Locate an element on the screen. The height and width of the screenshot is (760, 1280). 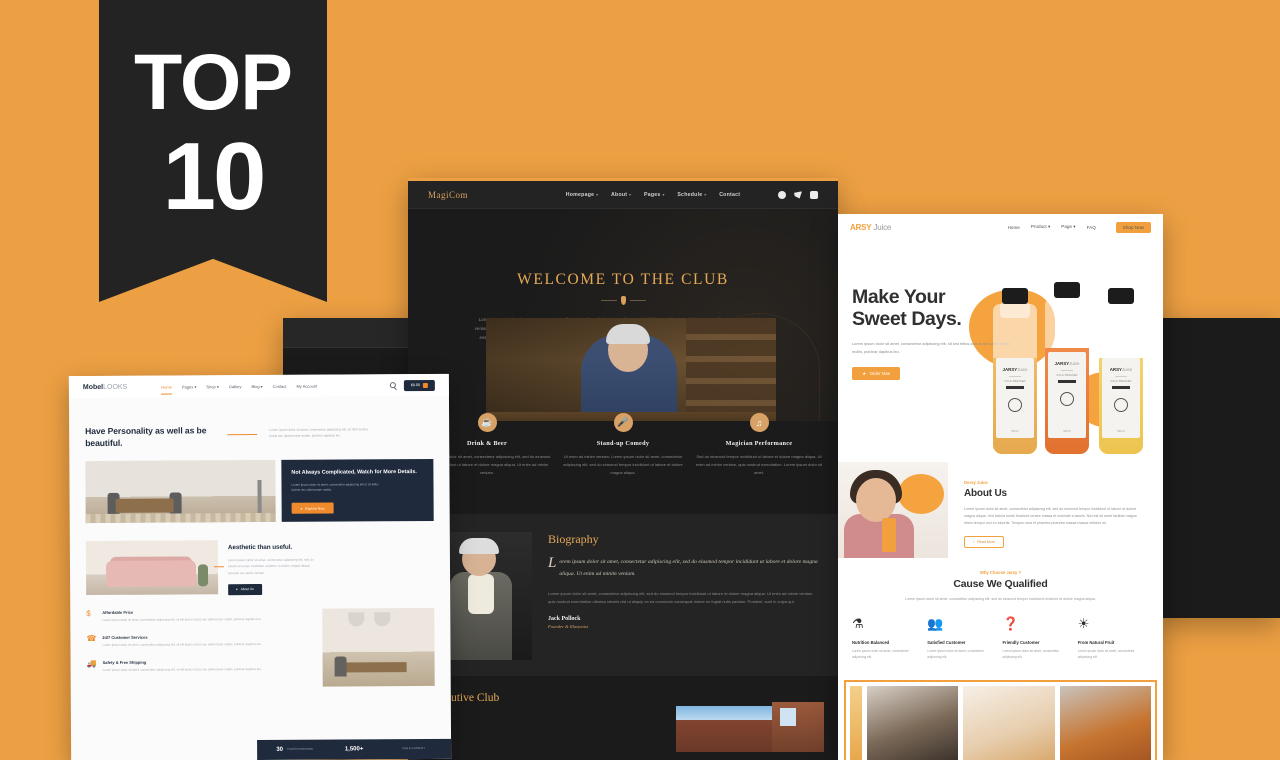
executive-photo is located at coordinates (798, 727).